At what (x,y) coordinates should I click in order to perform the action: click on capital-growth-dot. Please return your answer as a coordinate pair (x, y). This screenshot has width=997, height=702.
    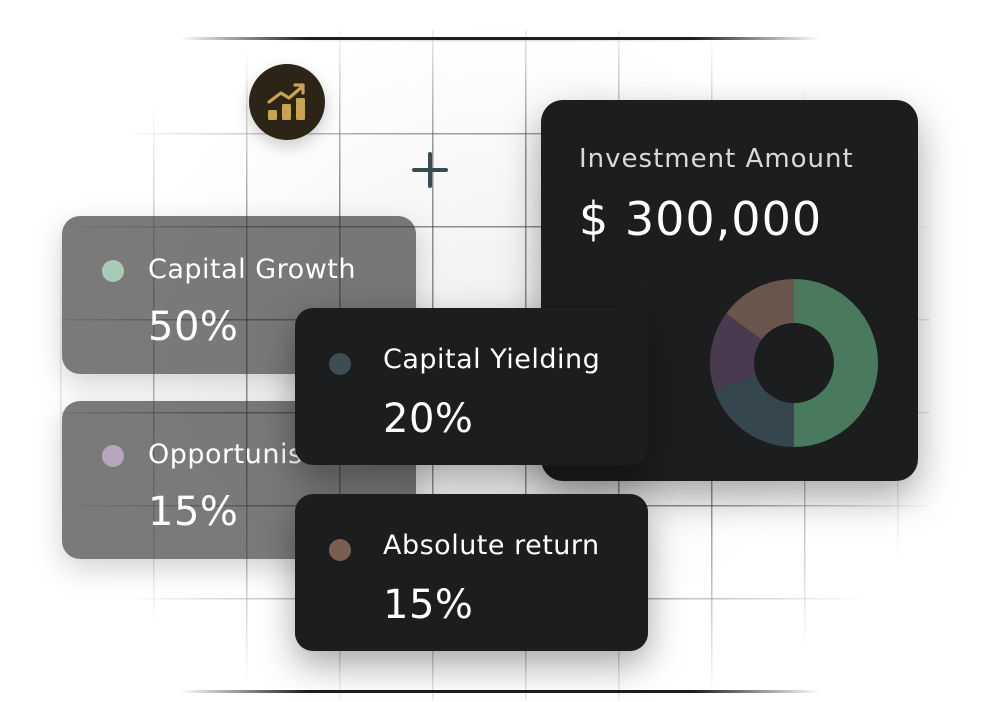
    Looking at the image, I should click on (113, 271).